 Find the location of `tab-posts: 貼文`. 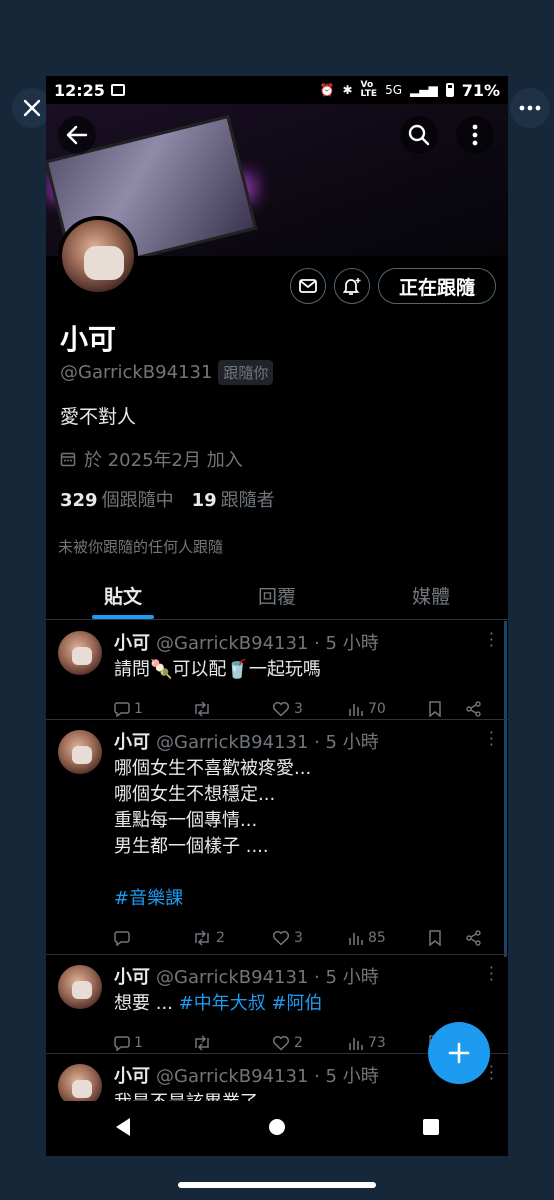

tab-posts: 貼文 is located at coordinates (123, 595).